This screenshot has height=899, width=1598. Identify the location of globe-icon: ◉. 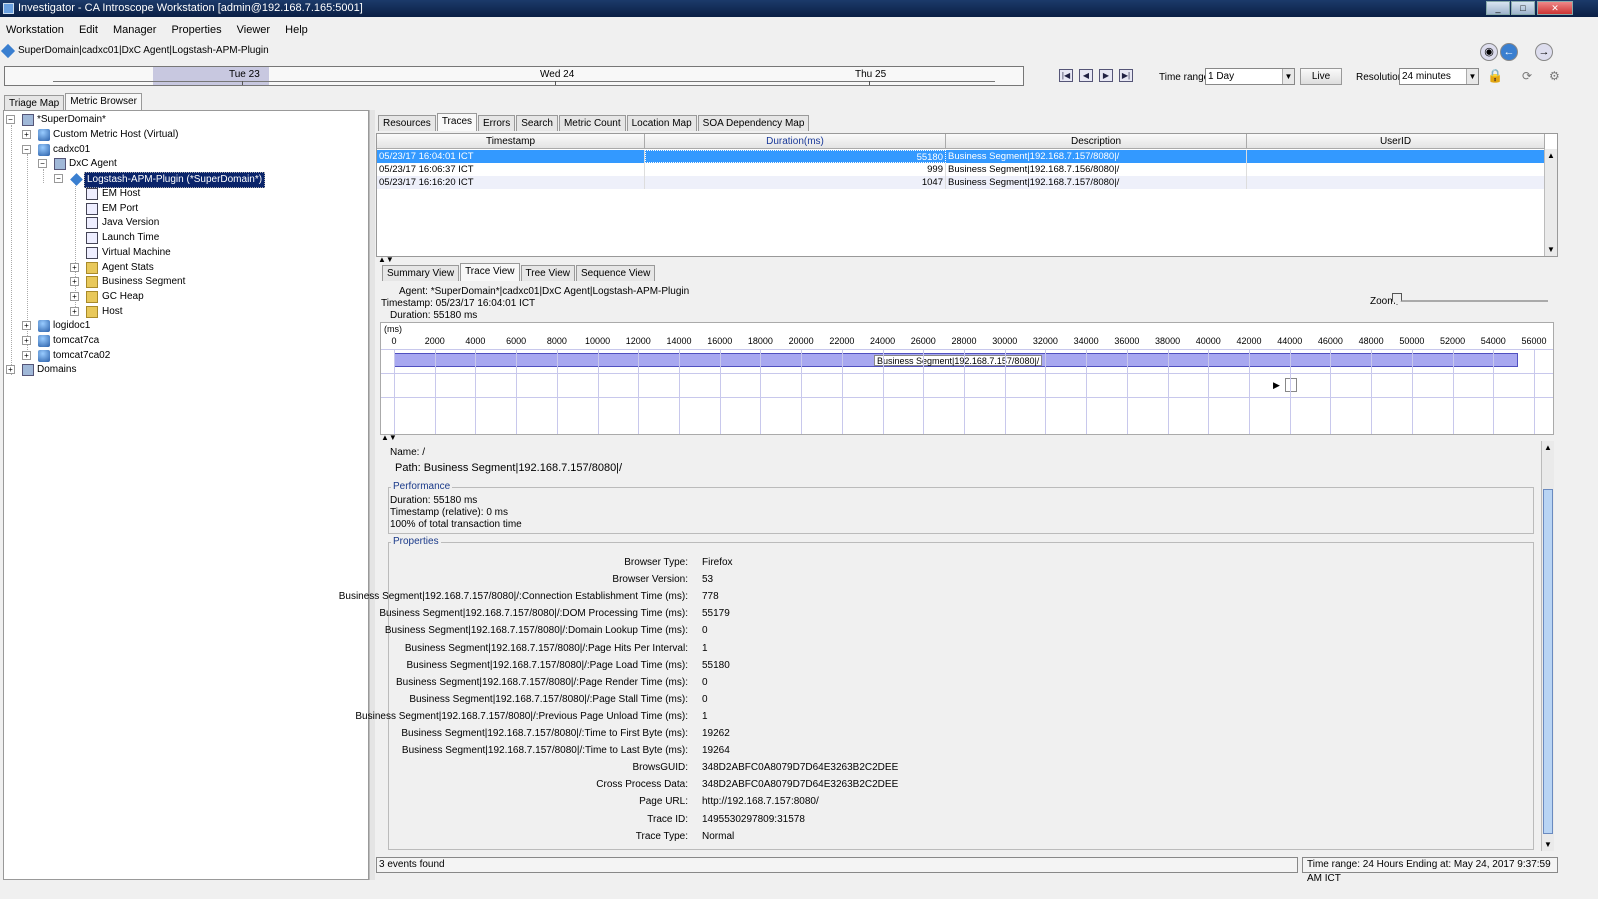
(1489, 52).